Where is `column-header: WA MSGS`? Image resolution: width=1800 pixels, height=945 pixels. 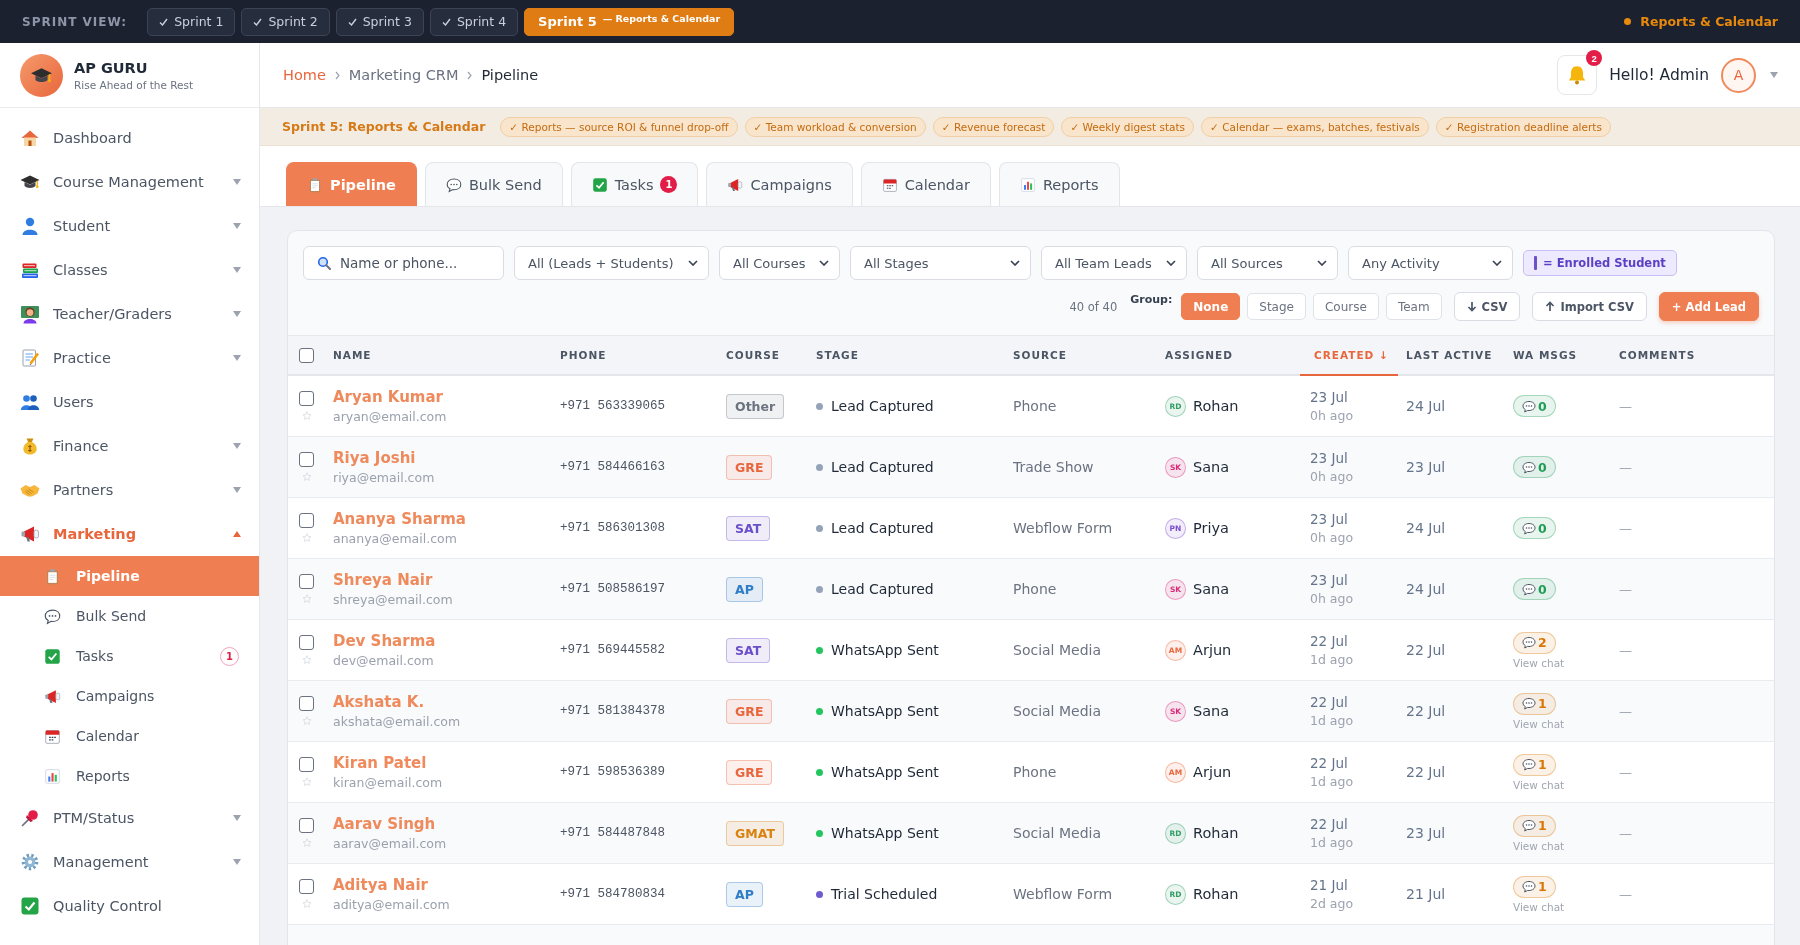
column-header: WA MSGS is located at coordinates (1558, 355).